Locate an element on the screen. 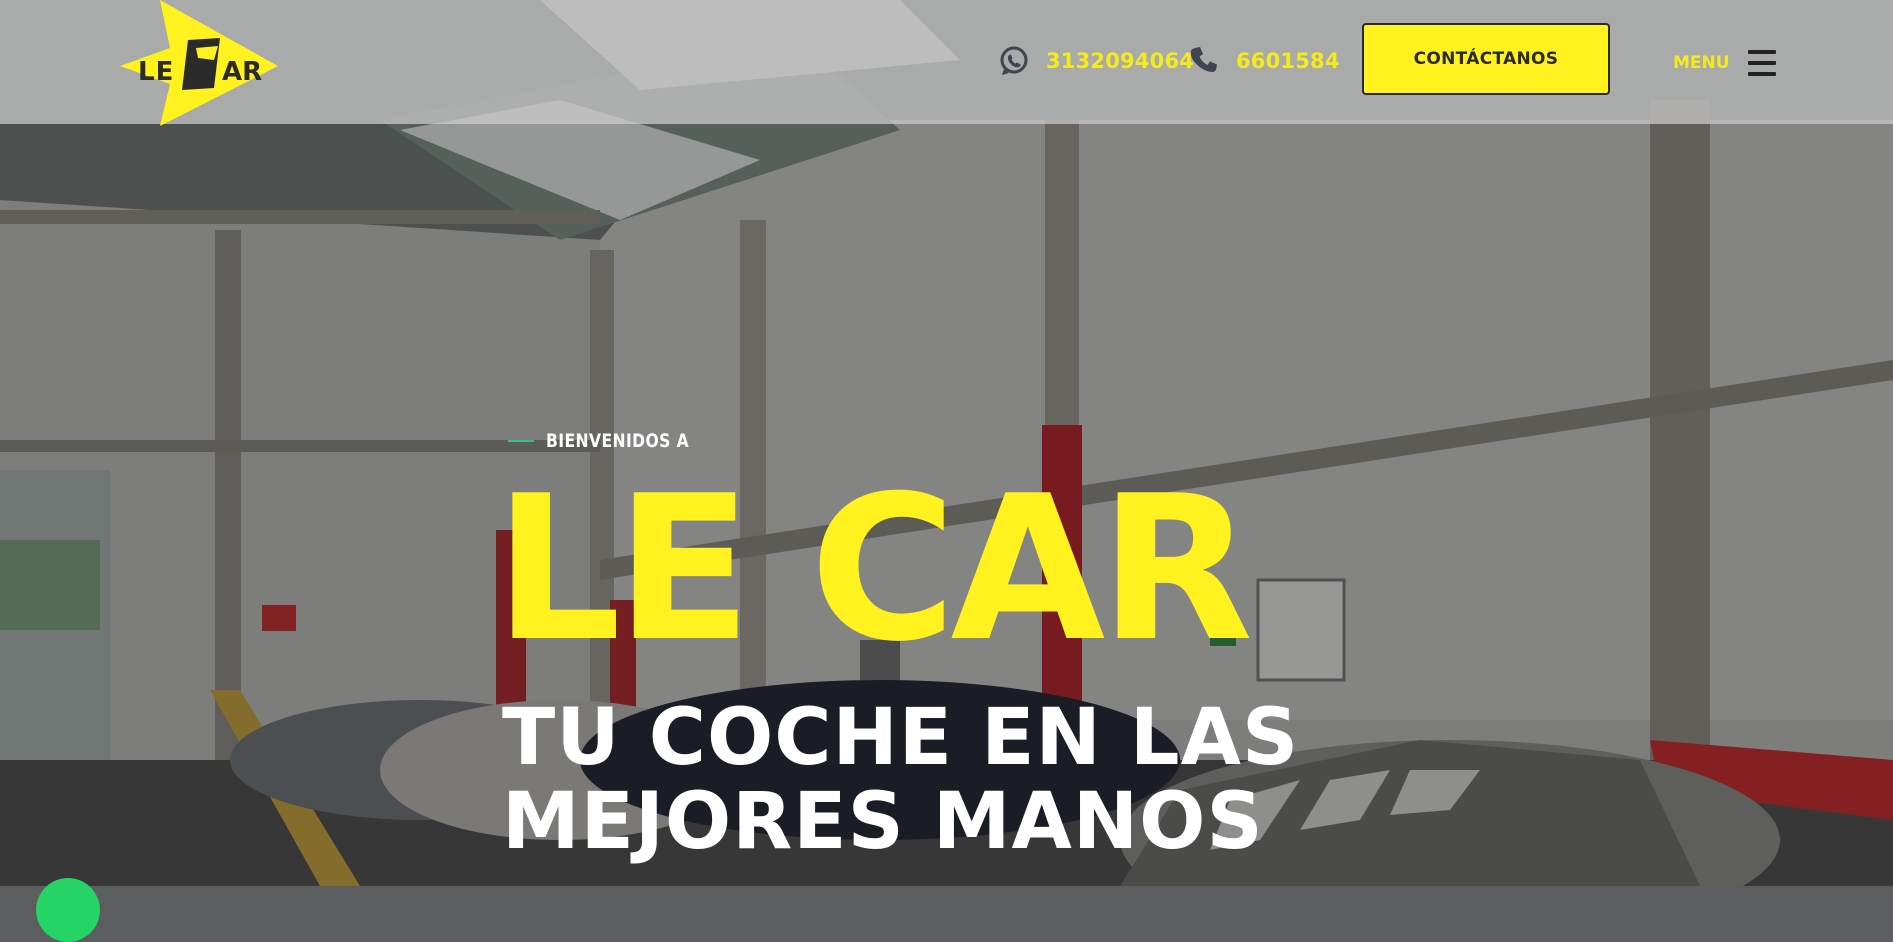 The height and width of the screenshot is (942, 1893). whatsapp-chat-button is located at coordinates (68, 910).